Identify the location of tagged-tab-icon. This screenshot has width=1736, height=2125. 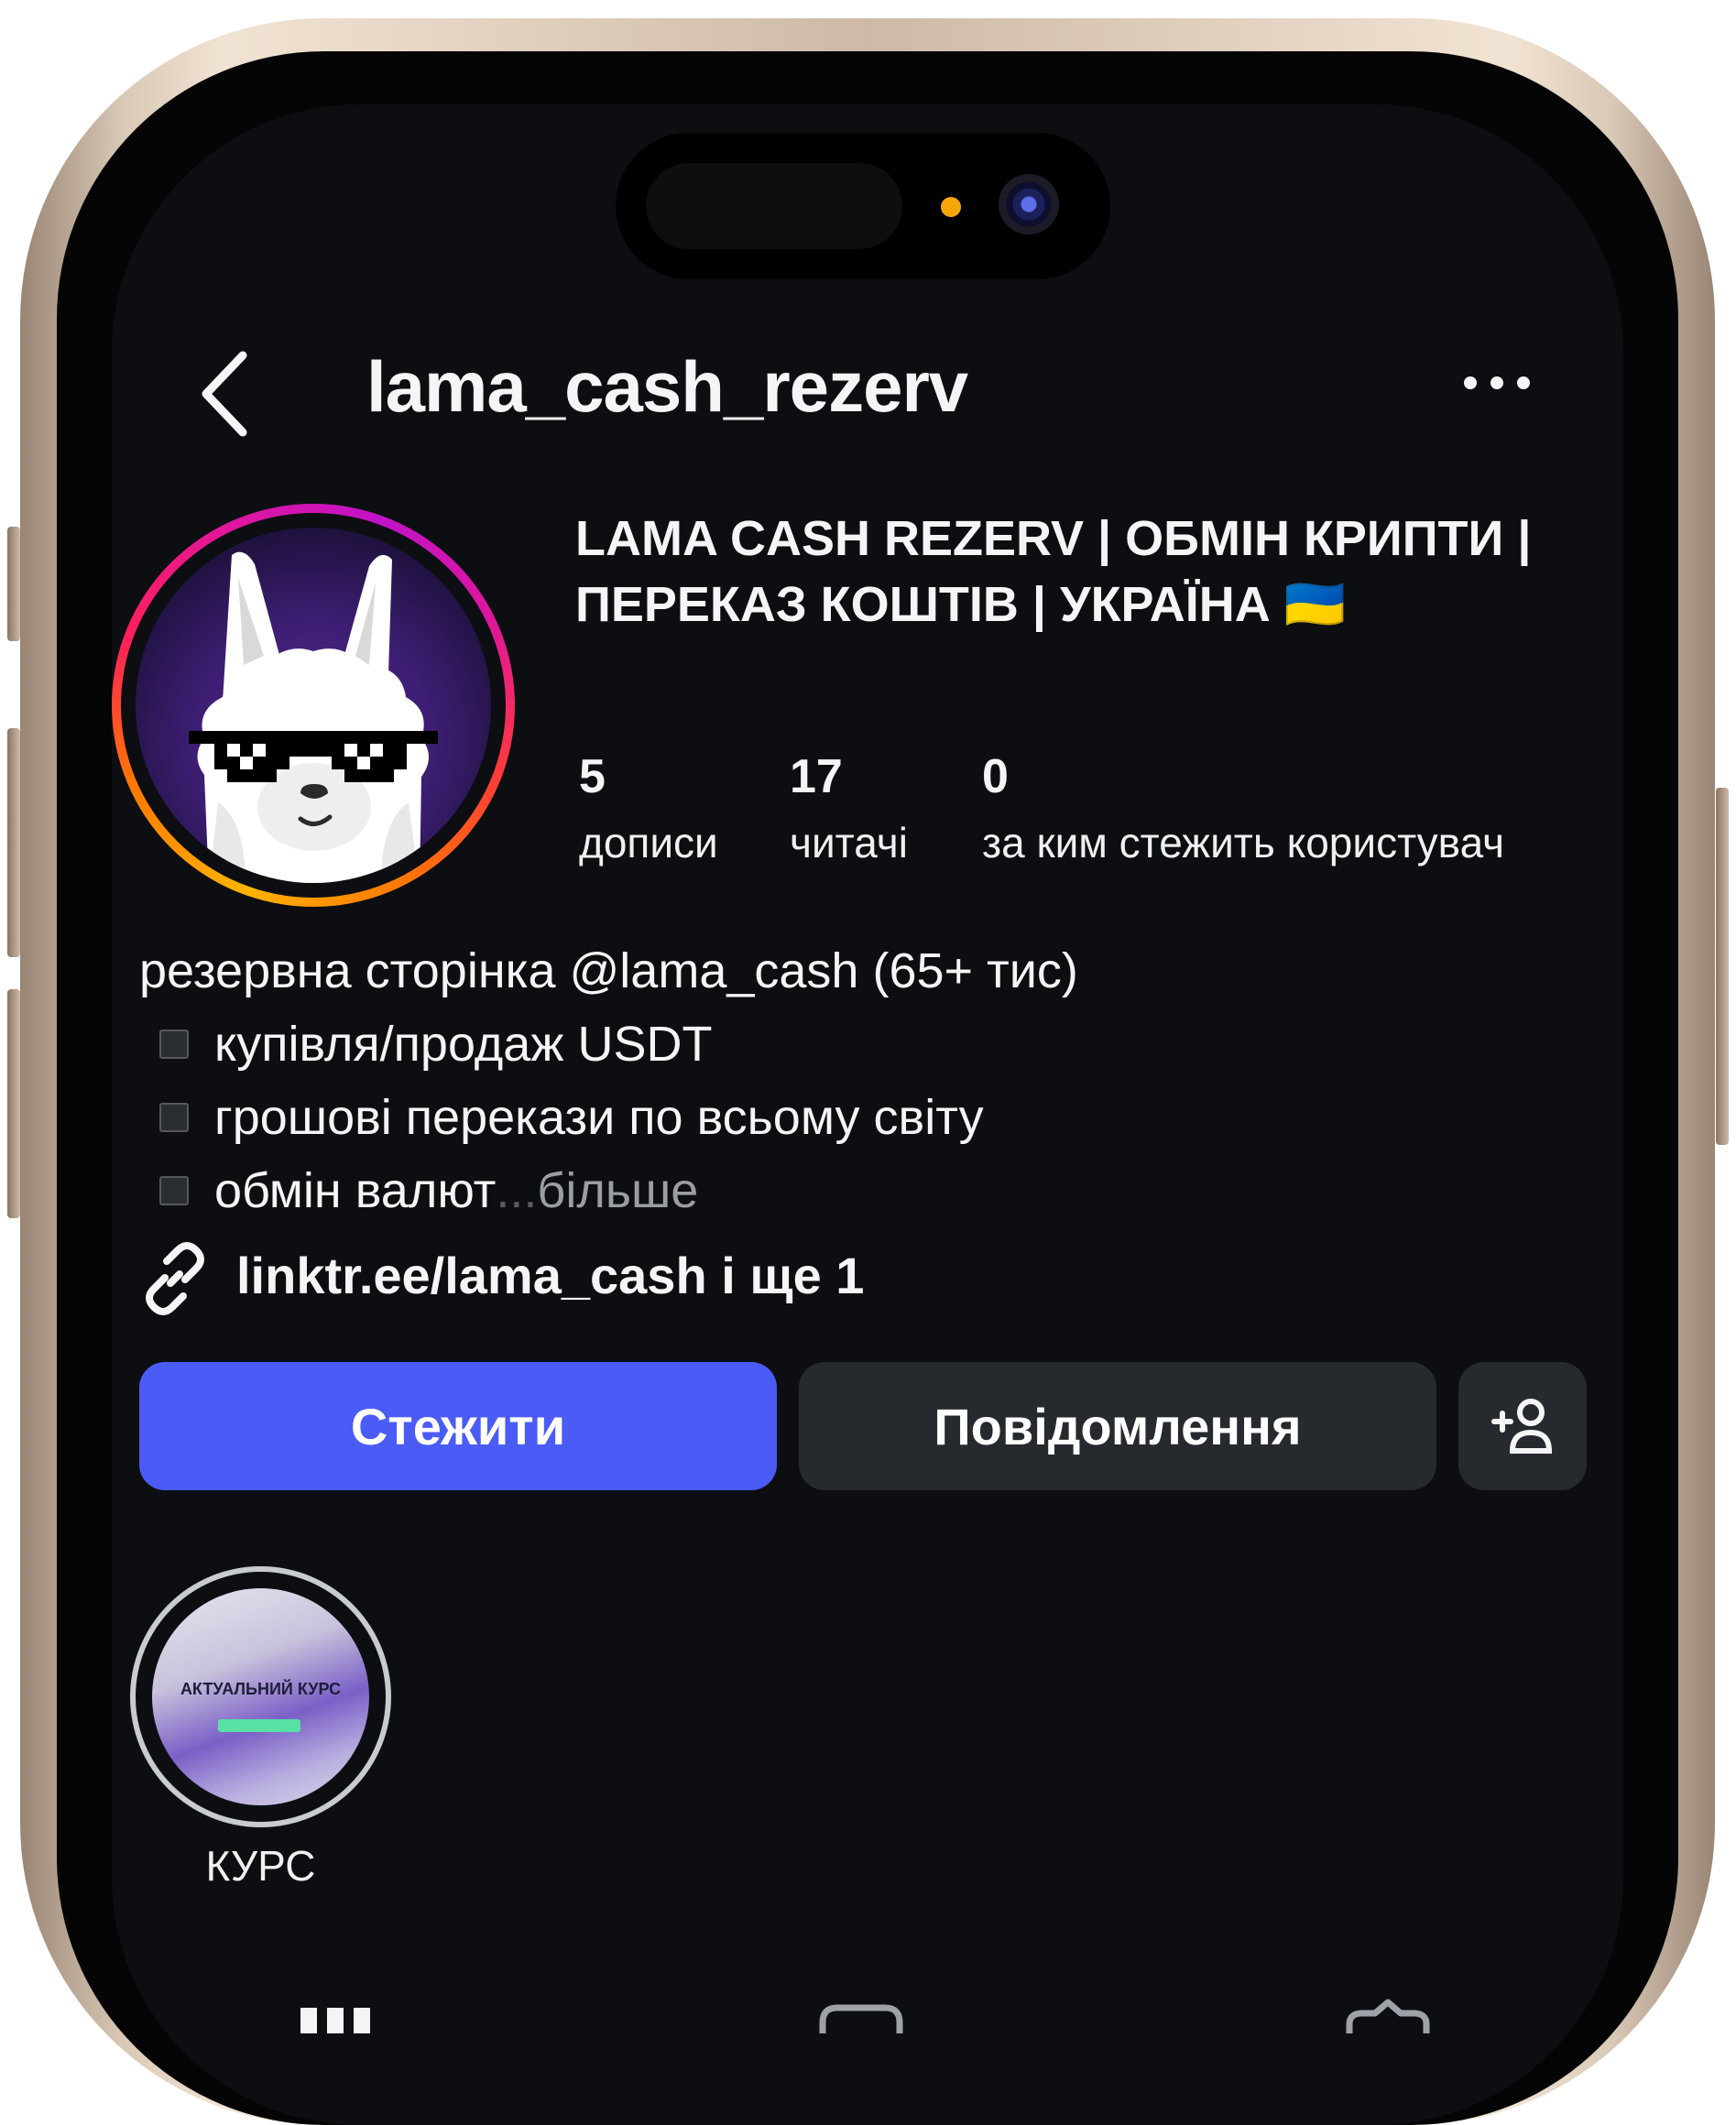
(1388, 2015).